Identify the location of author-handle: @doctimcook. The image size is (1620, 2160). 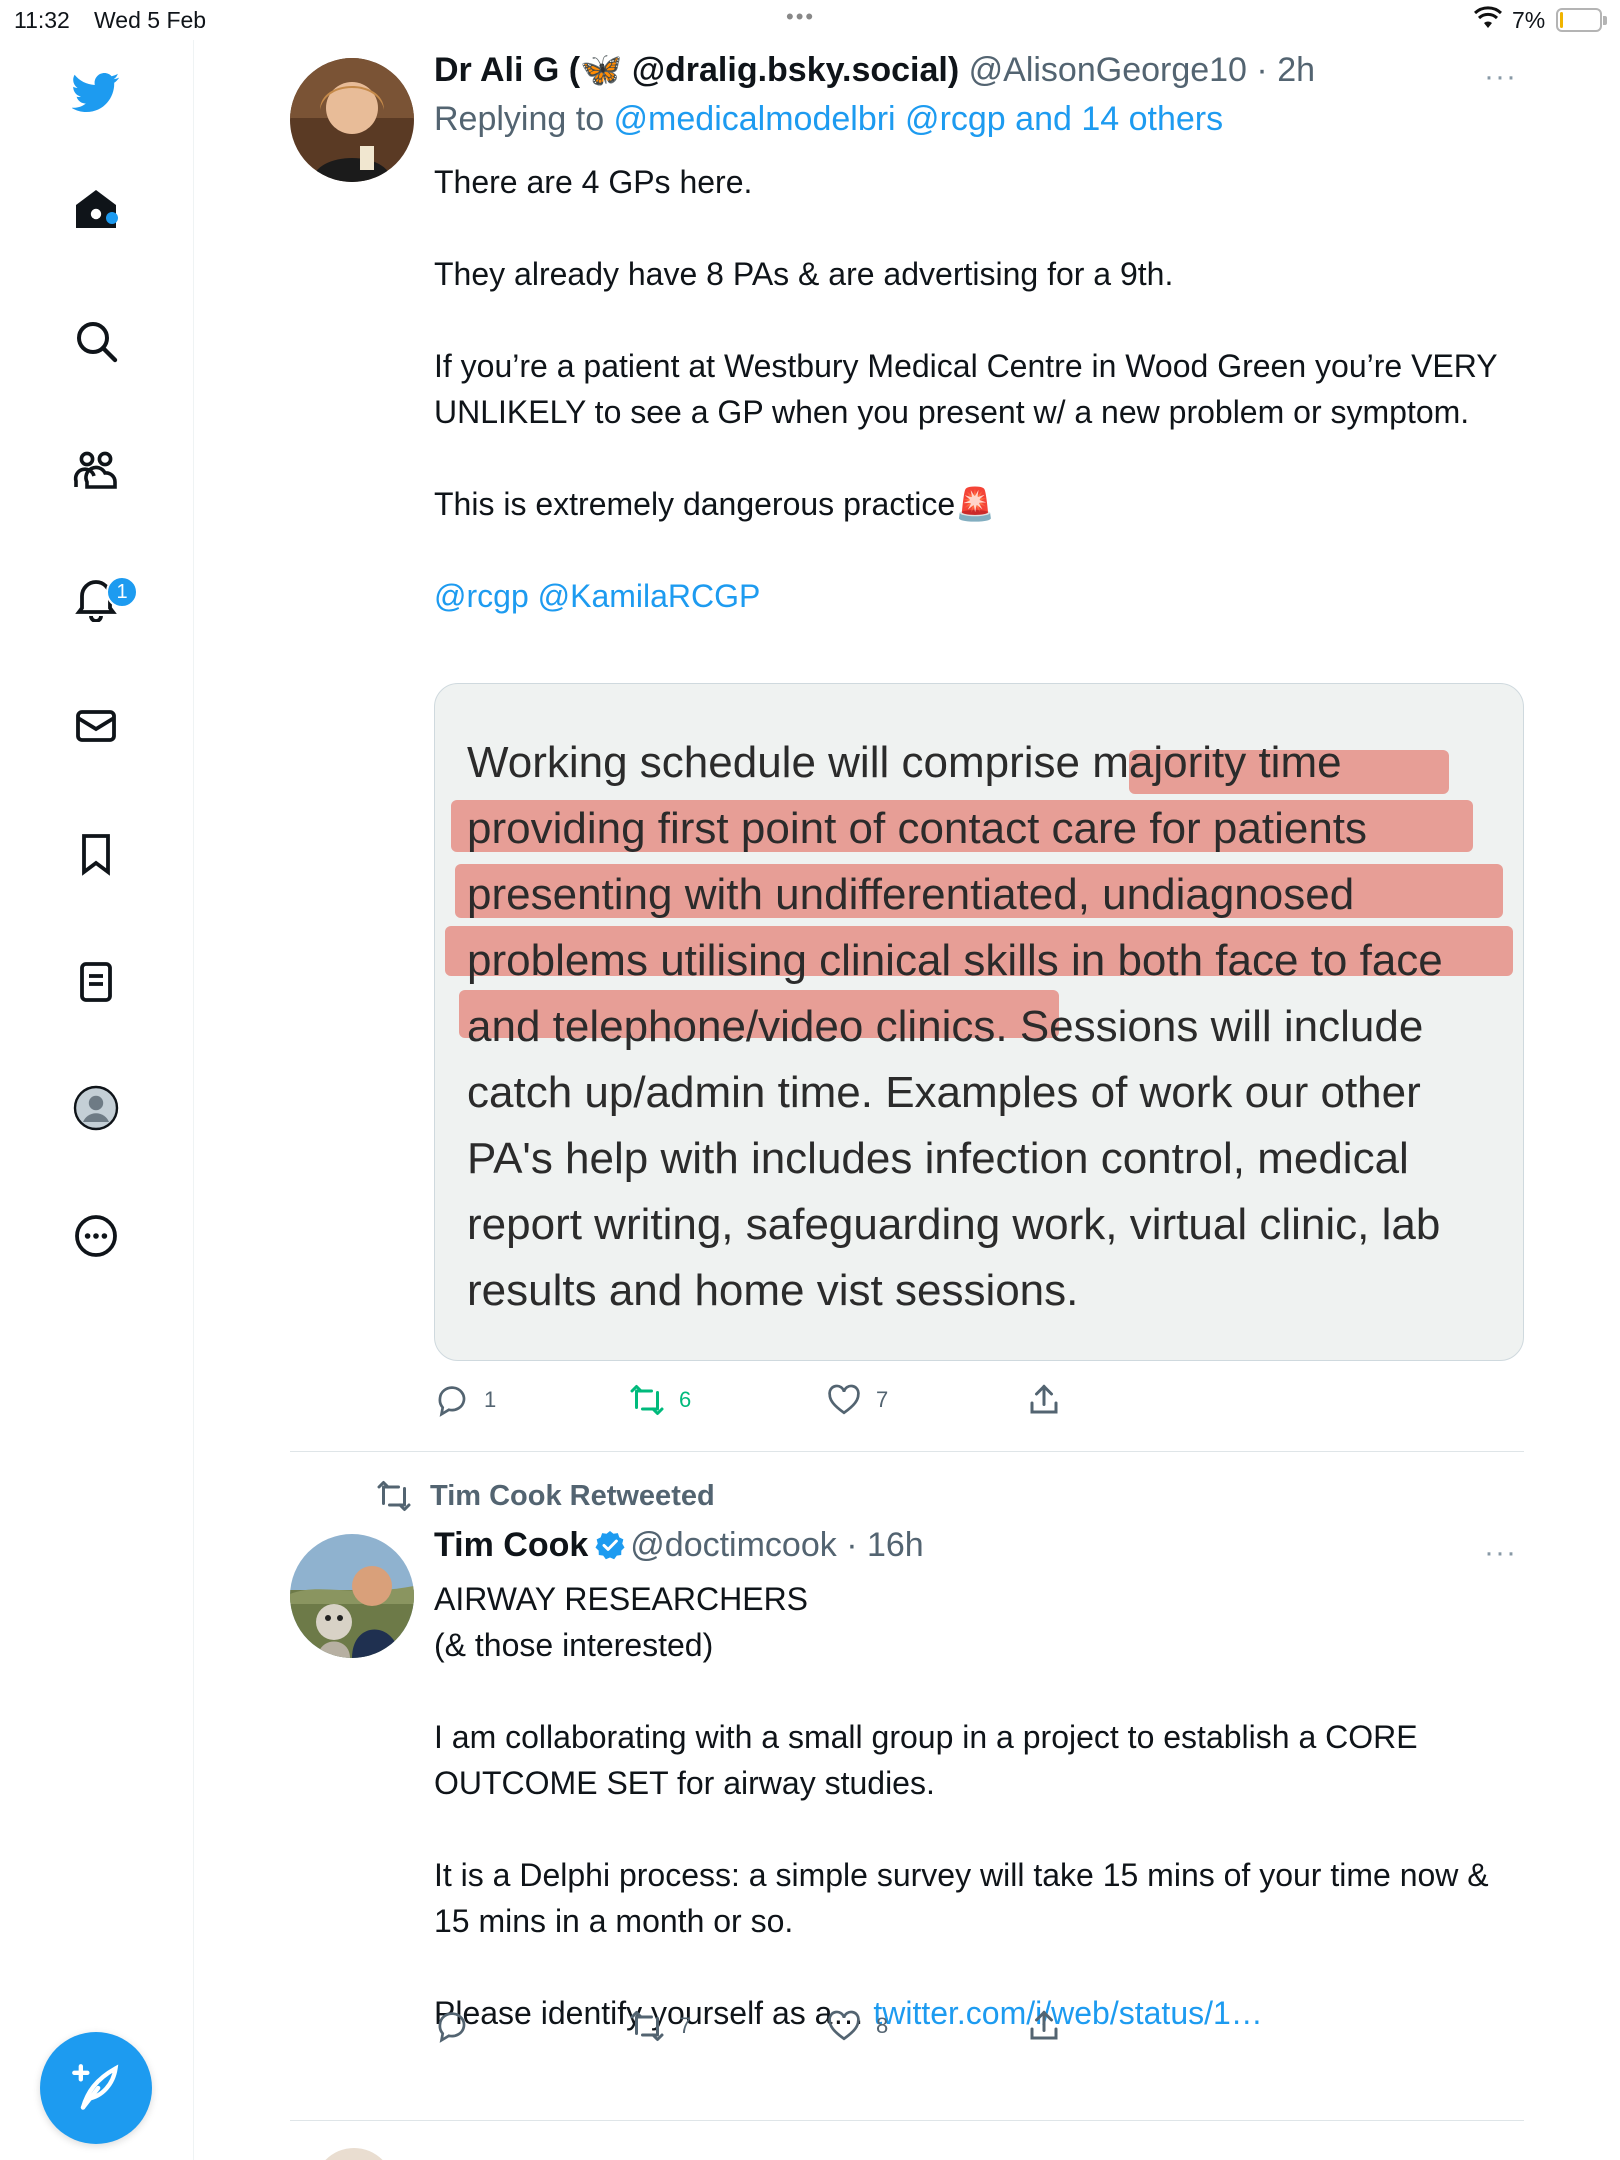
(733, 1545).